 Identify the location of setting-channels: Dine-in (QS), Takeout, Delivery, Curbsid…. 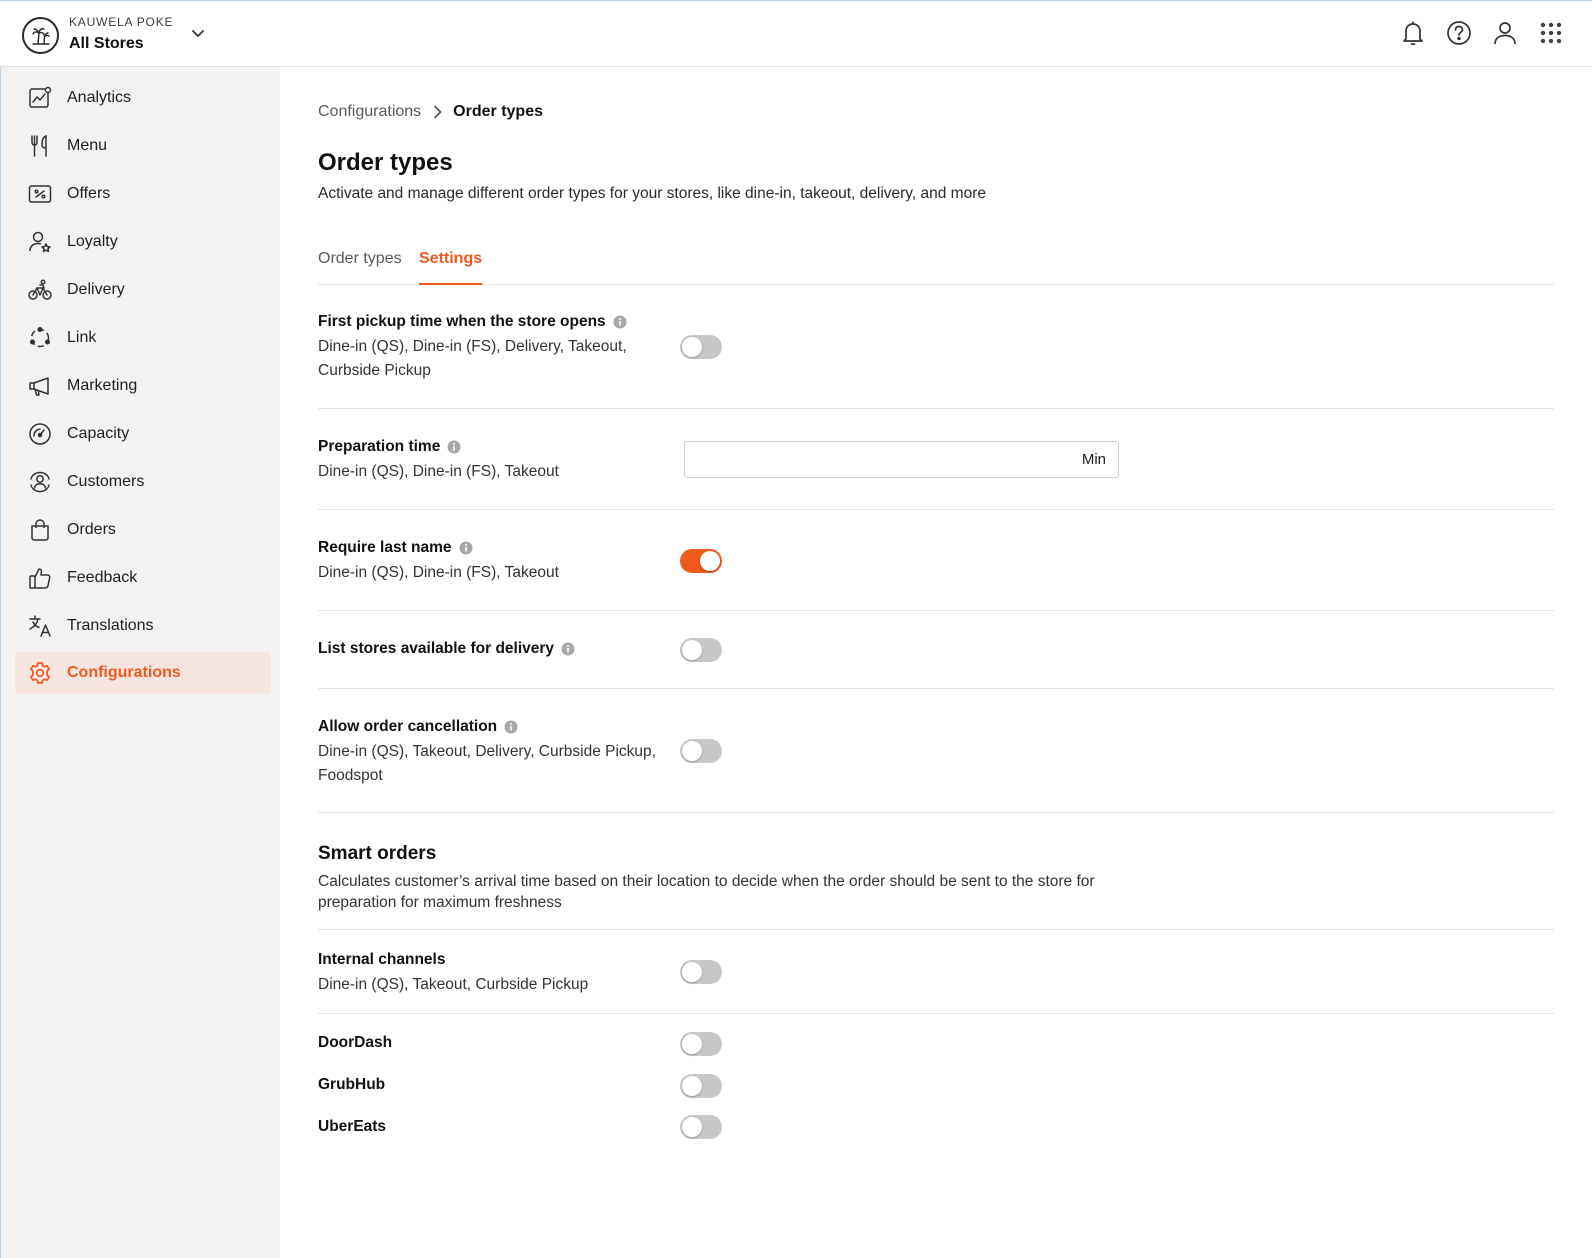
(487, 763).